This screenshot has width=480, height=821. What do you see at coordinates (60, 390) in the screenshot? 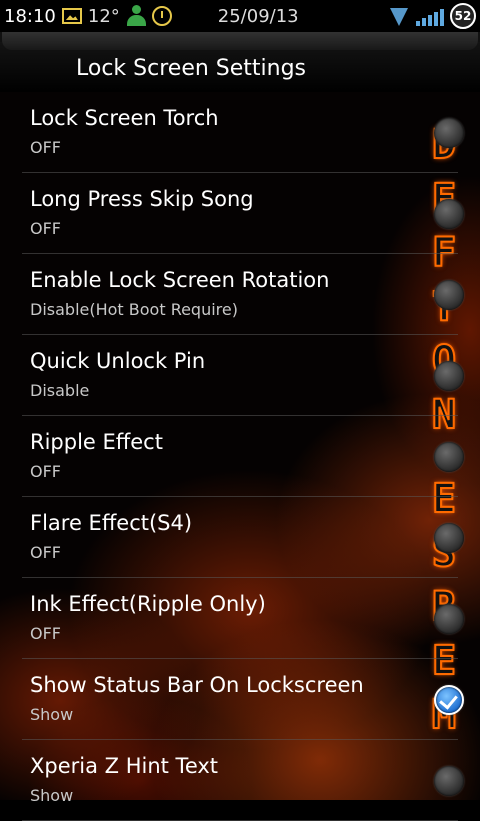
I see `setting-summary: Disable` at bounding box center [60, 390].